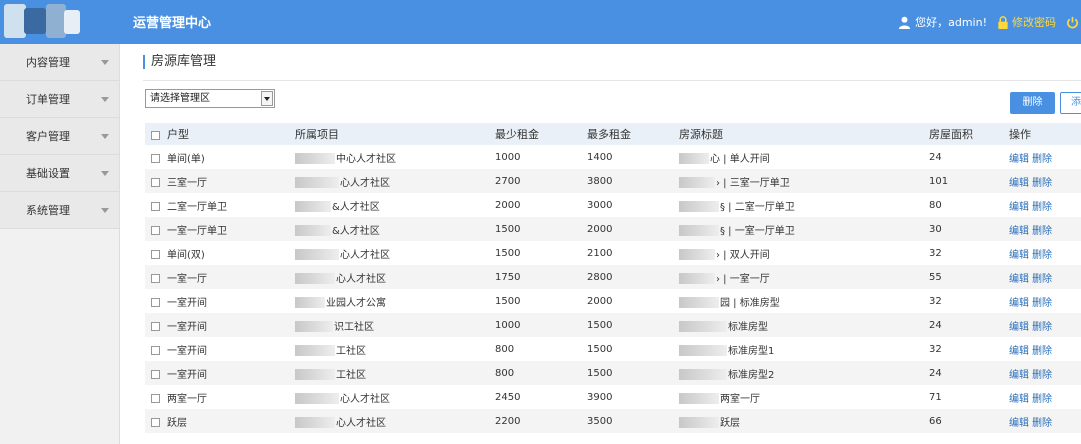 The image size is (1081, 444). Describe the element at coordinates (187, 279) in the screenshot. I see `cell-type: 一室一厅` at that location.